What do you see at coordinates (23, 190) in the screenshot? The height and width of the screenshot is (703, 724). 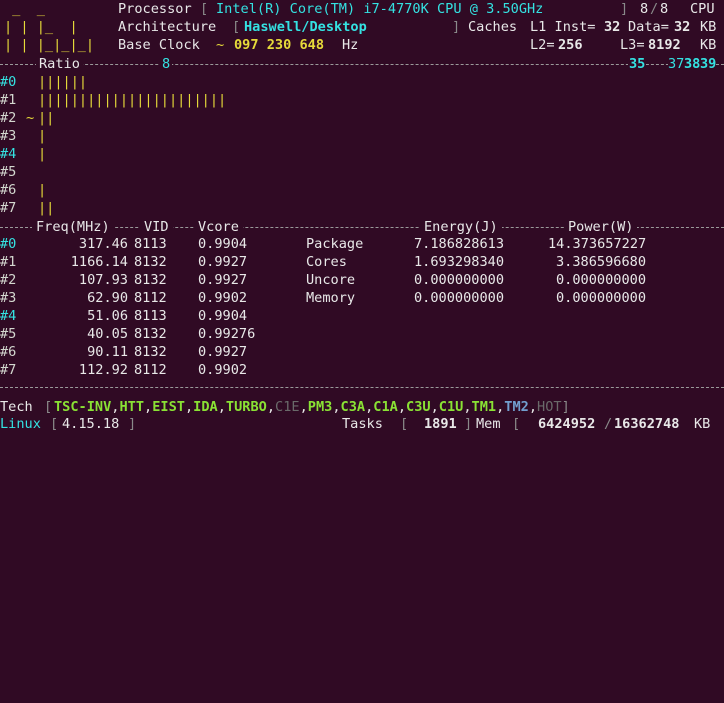 I see `ratio-row: #6 |` at bounding box center [23, 190].